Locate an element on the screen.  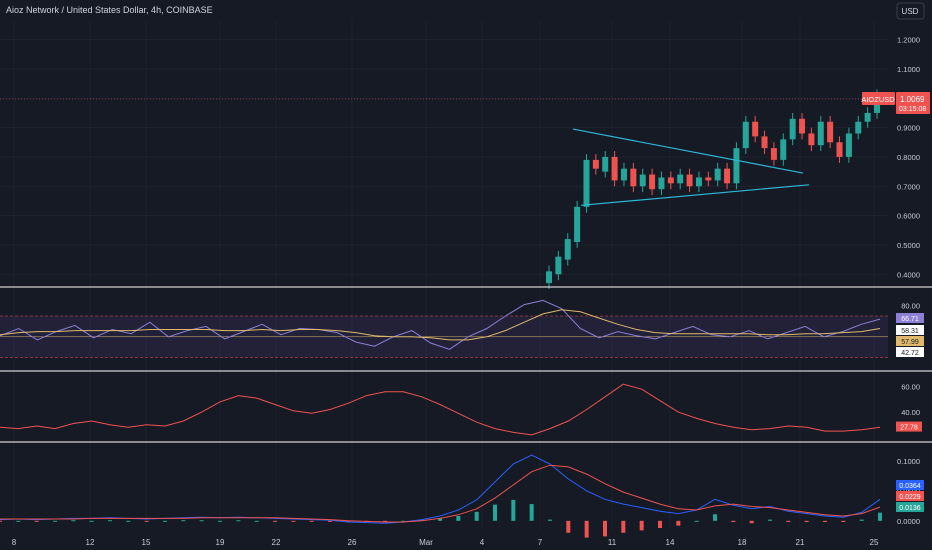
time-tick-label: 15 is located at coordinates (146, 542).